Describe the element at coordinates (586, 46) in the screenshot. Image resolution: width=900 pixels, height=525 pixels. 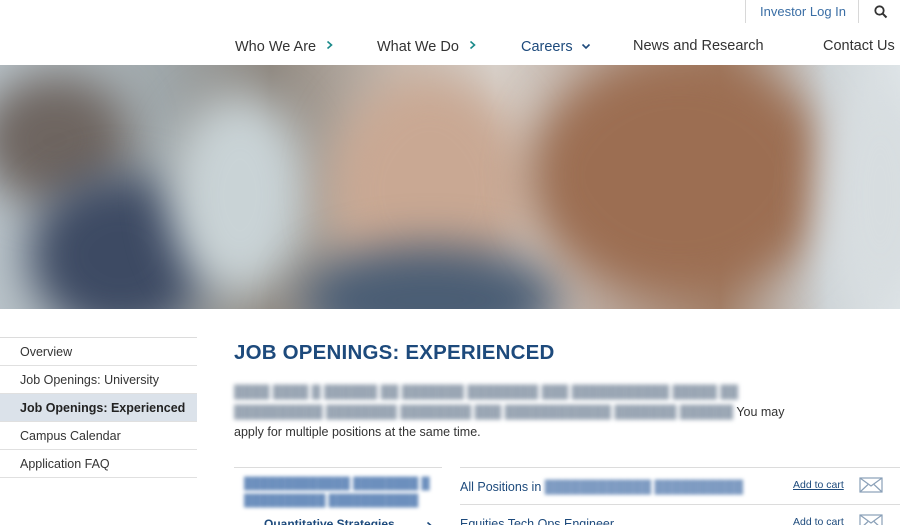
I see `chevron-down-icon` at that location.